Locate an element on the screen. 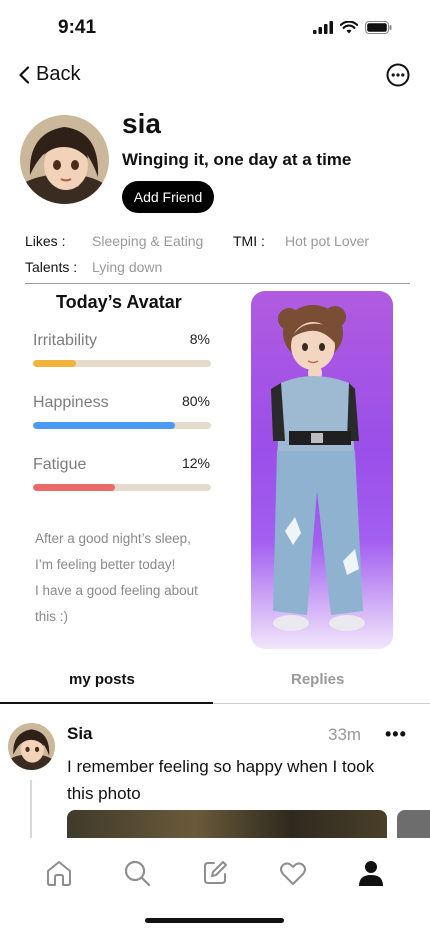 Image resolution: width=430 pixels, height=932 pixels. chevron-left-icon is located at coordinates (24, 74).